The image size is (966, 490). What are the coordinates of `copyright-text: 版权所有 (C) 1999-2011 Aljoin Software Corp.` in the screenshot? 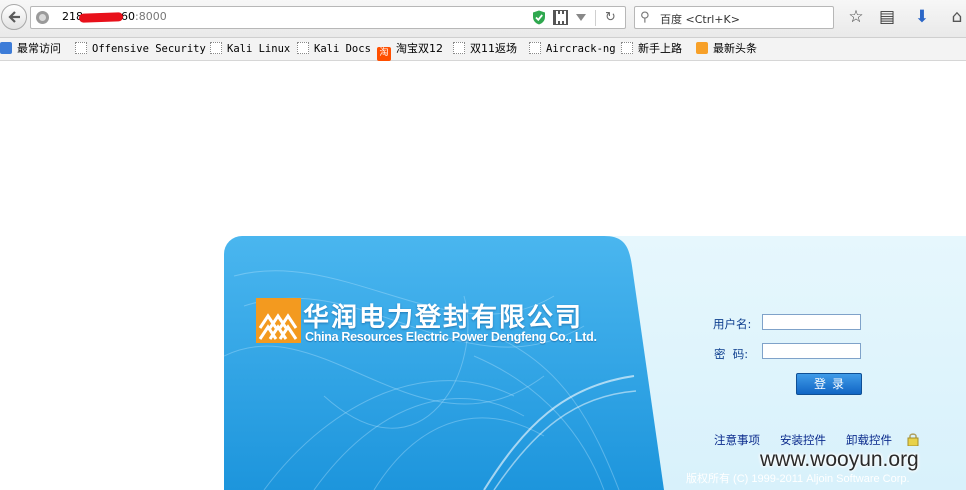 It's located at (798, 479).